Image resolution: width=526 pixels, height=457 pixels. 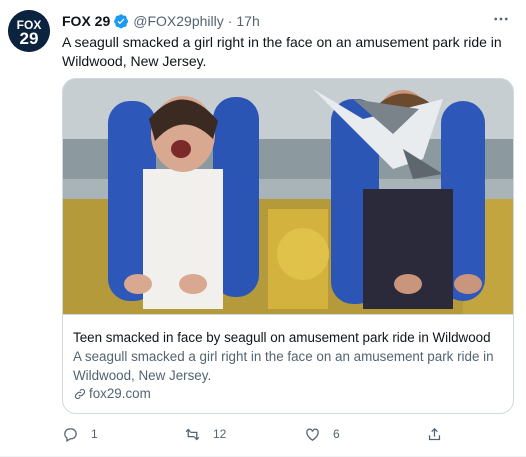 I want to click on verified-icon, so click(x=121, y=21).